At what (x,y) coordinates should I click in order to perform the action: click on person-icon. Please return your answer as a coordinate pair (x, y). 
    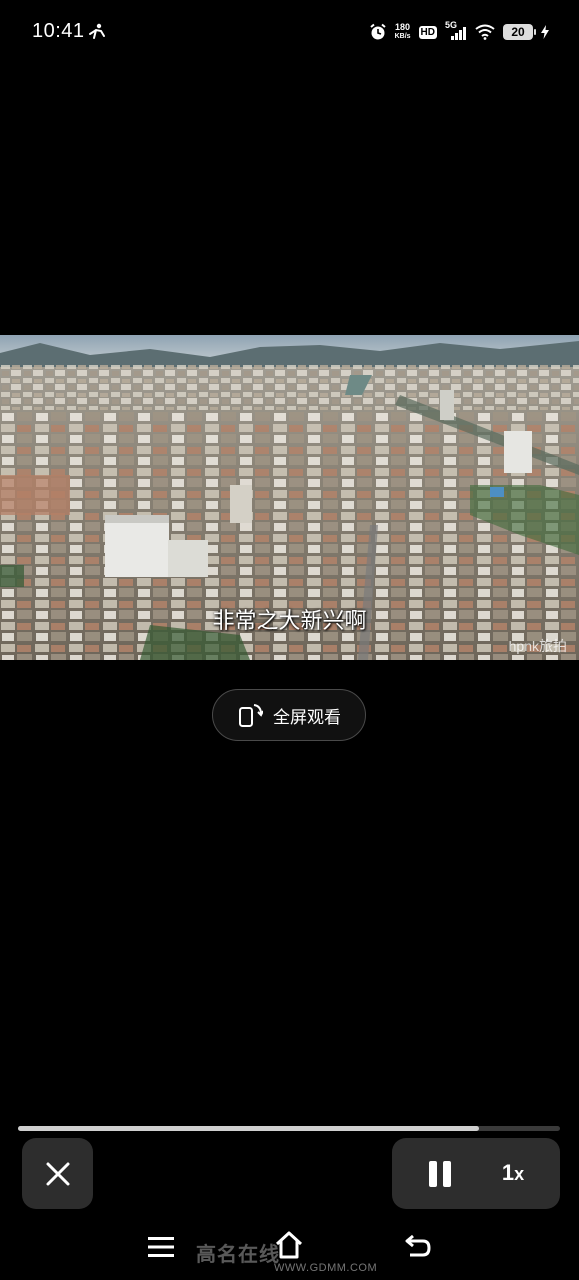
    Looking at the image, I should click on (97, 31).